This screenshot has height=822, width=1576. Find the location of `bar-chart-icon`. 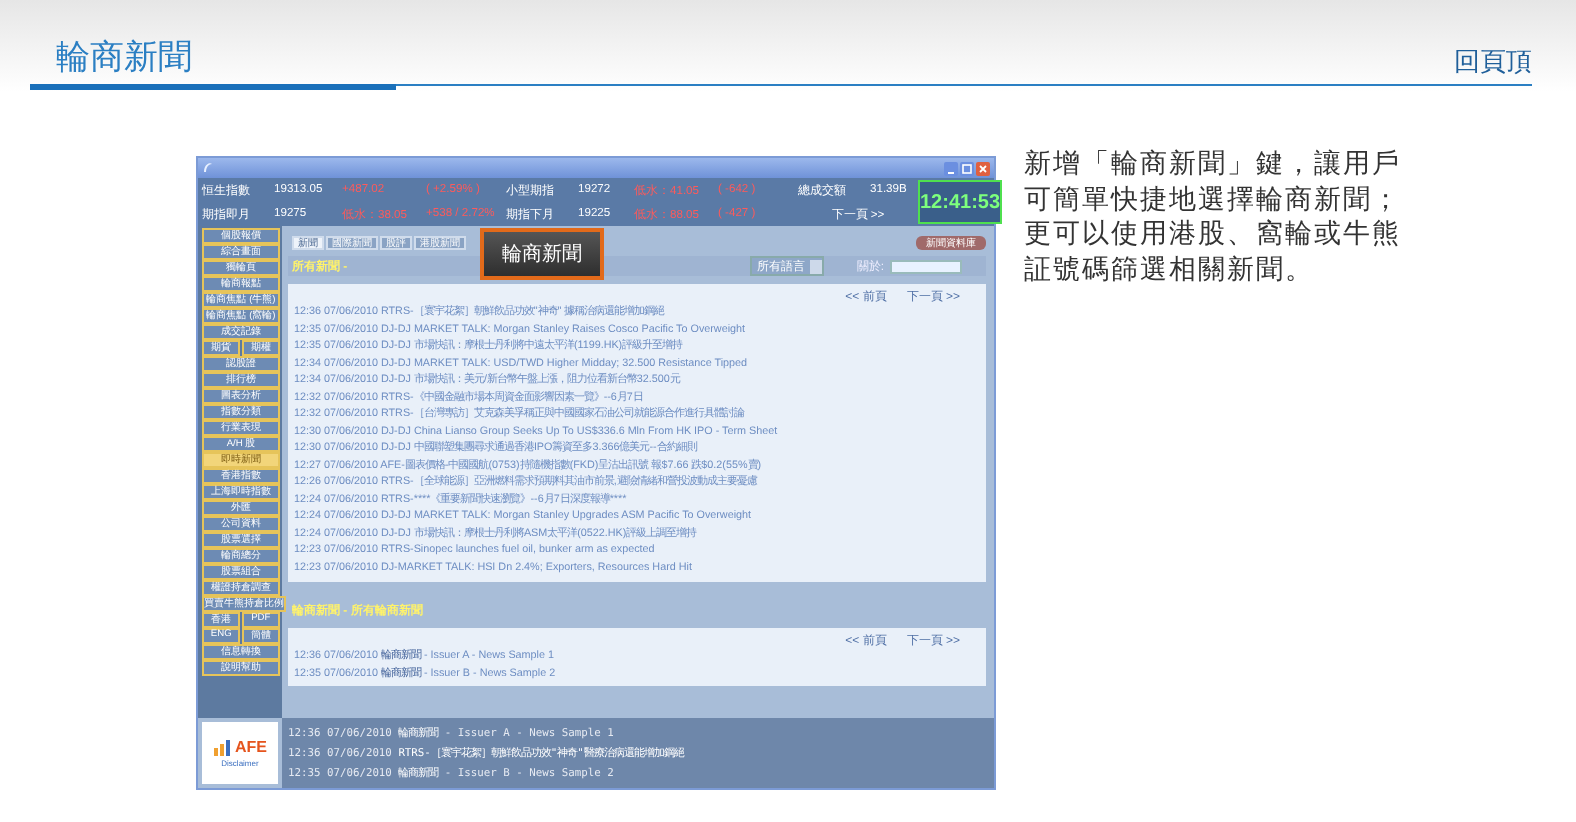

bar-chart-icon is located at coordinates (223, 747).